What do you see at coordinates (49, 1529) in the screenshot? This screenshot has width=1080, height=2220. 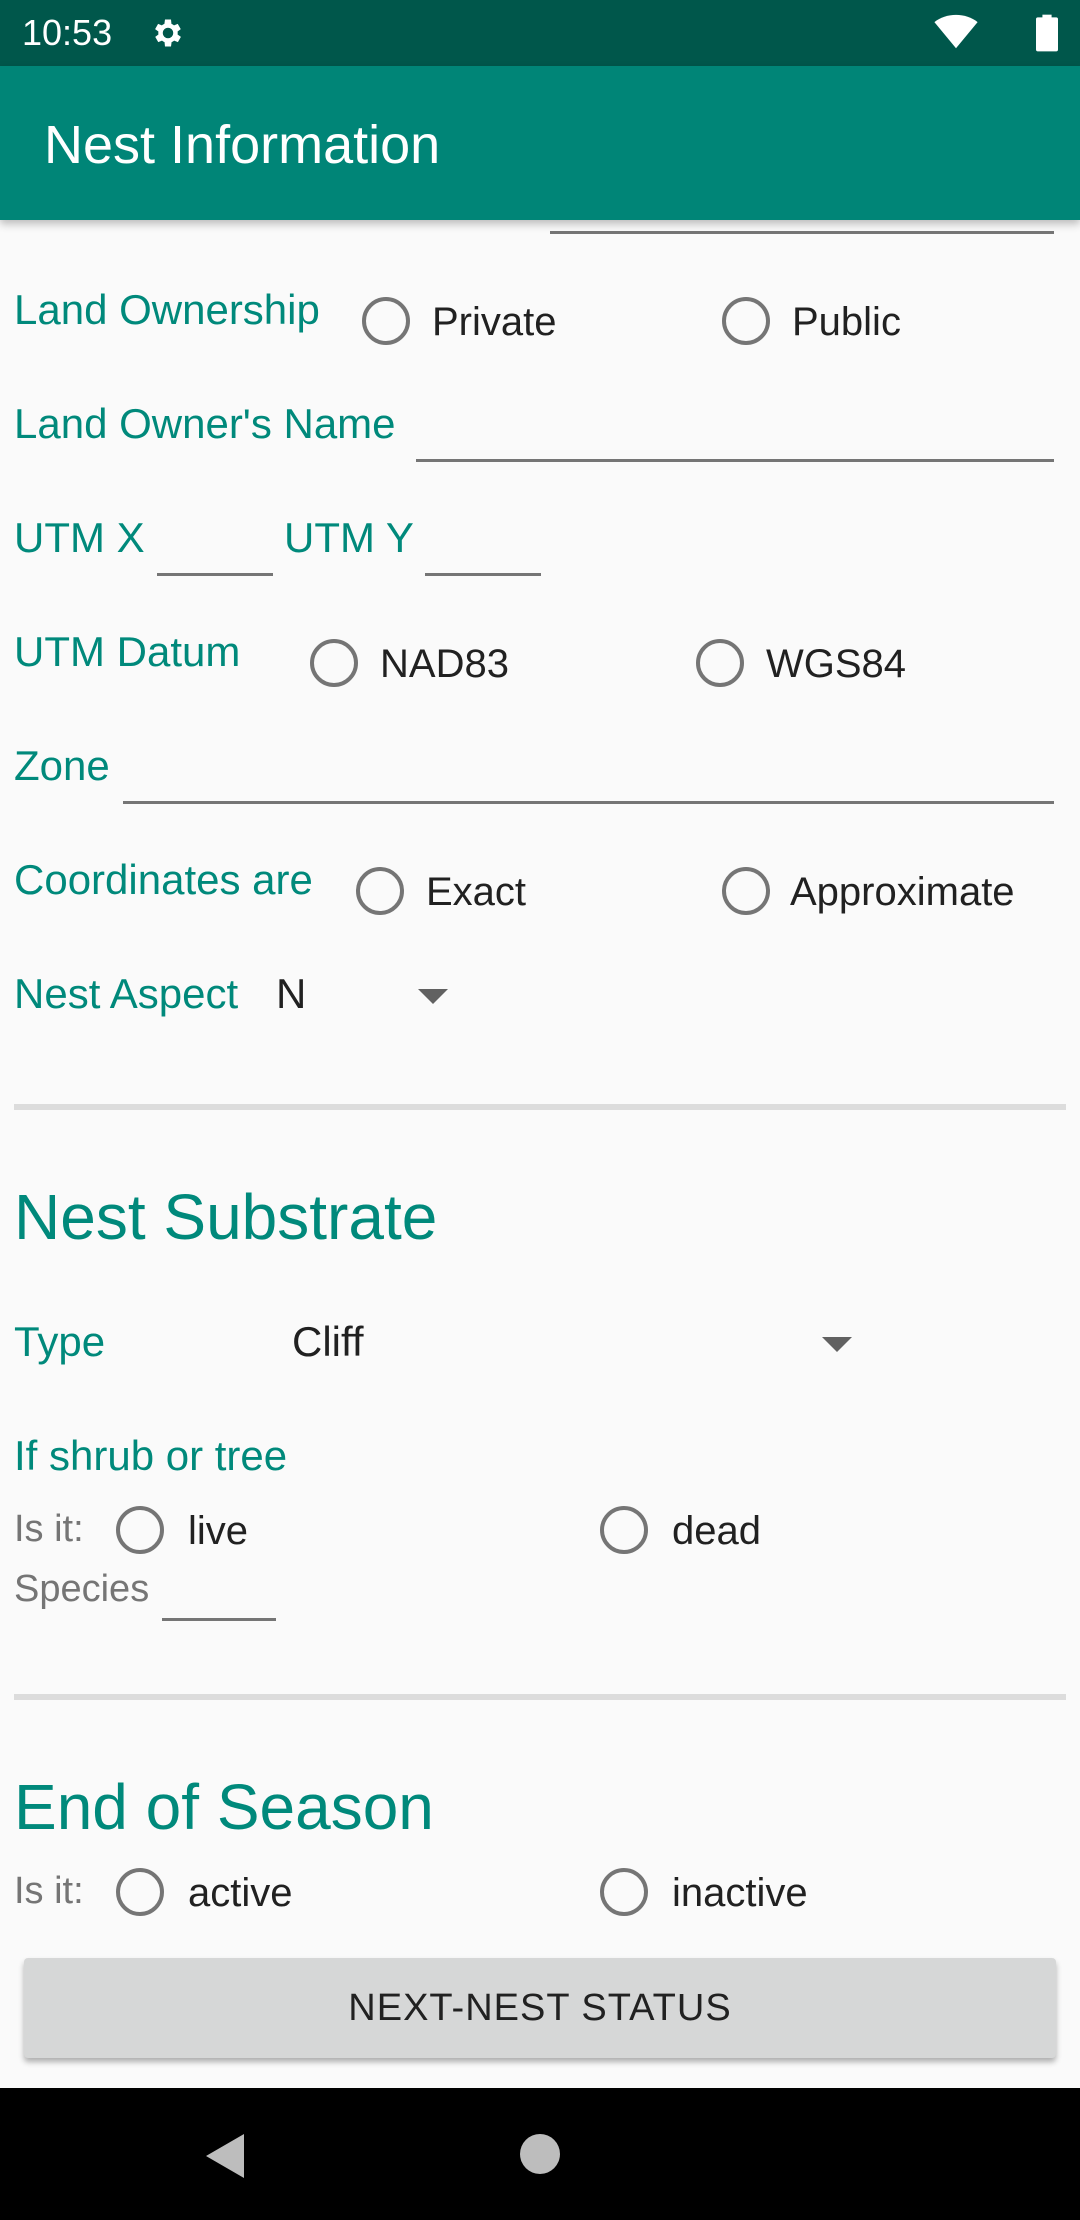 I see `is-it-label: Is it:` at bounding box center [49, 1529].